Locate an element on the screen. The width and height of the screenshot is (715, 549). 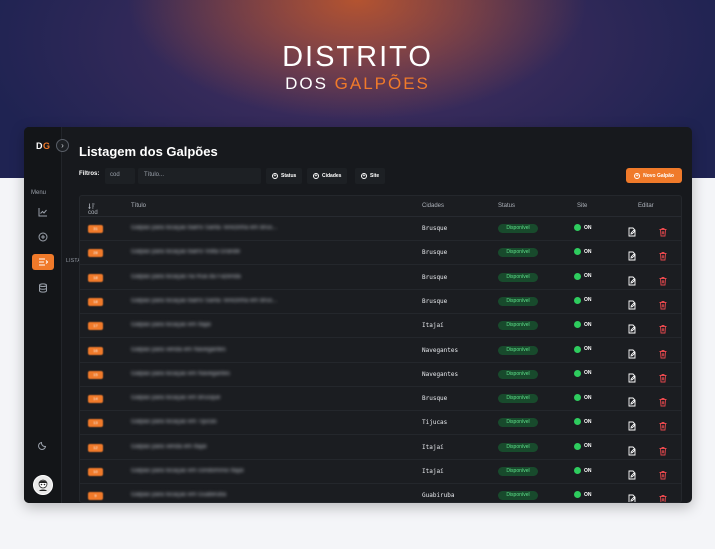
sidebar-item-listagem is located at coordinates (43, 262).